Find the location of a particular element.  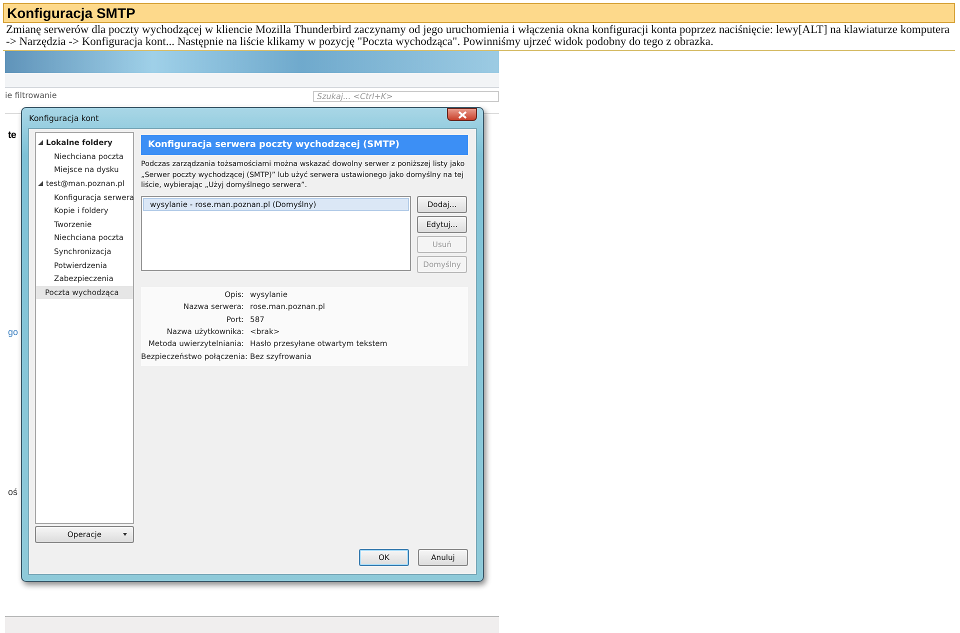

intro-paragraph: Zmianę serwerów dla poczty wychodzącej w kliencie Mozilla Thunderbird zaczynamy od jego uruchomienia i włączenia okna konfiguracji konta poprzez naciśnięcie: lewy[ALT] na klawiaturze komputera -> Narzędzia -> Konfiguracja kont... Następnie na liście klikamy w pozycję "Poczta wychodząca". Powinniśmy ujrzeć widok podobny do tego z obrazka. is located at coordinates (478, 36).